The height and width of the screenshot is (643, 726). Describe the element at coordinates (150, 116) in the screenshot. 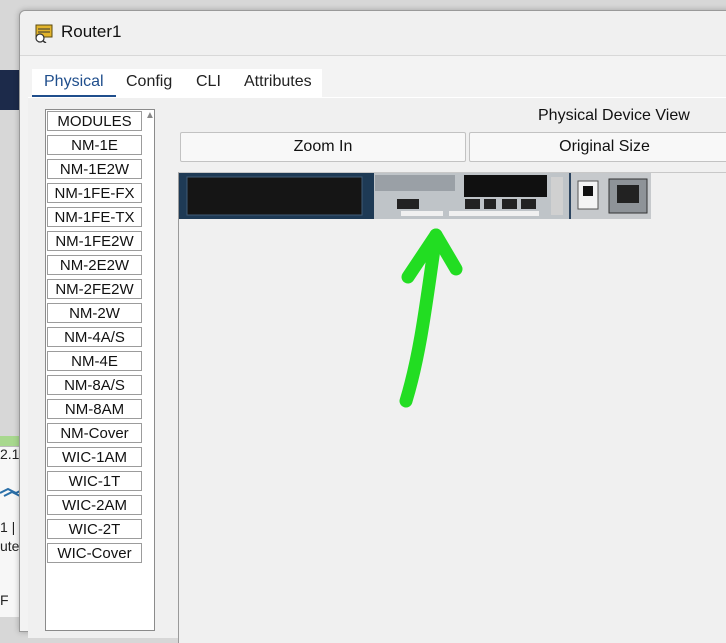

I see `scroll-up-arrow-icon: ▲` at that location.